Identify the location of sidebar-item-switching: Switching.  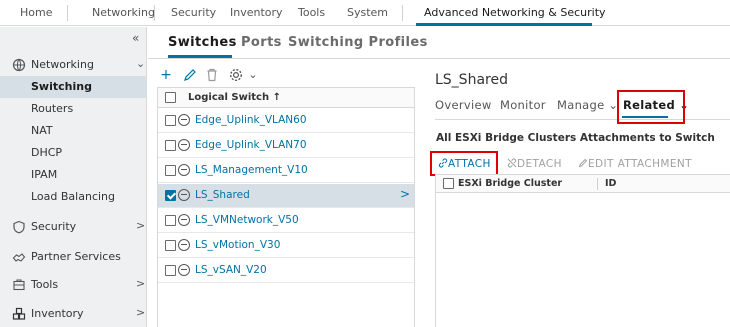
(73, 87).